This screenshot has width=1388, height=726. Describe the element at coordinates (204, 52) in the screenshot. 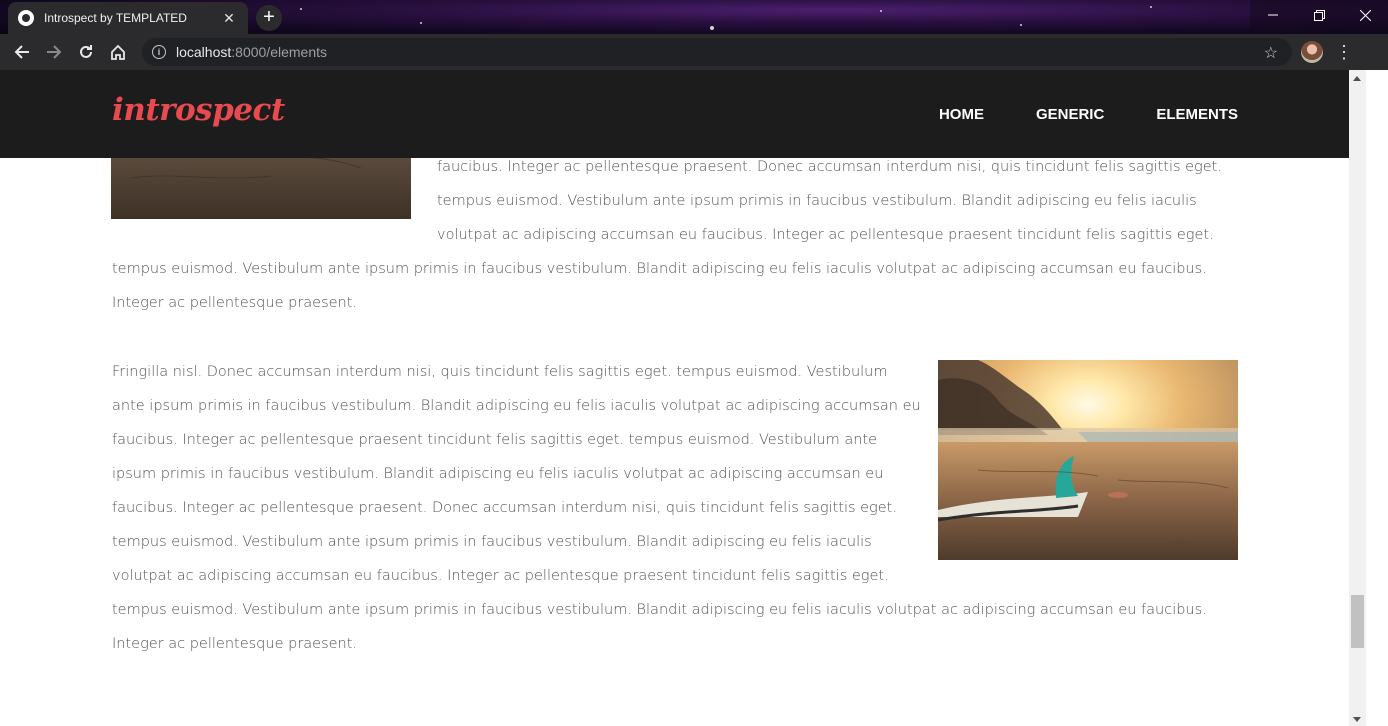

I see `url-host: localhost` at that location.